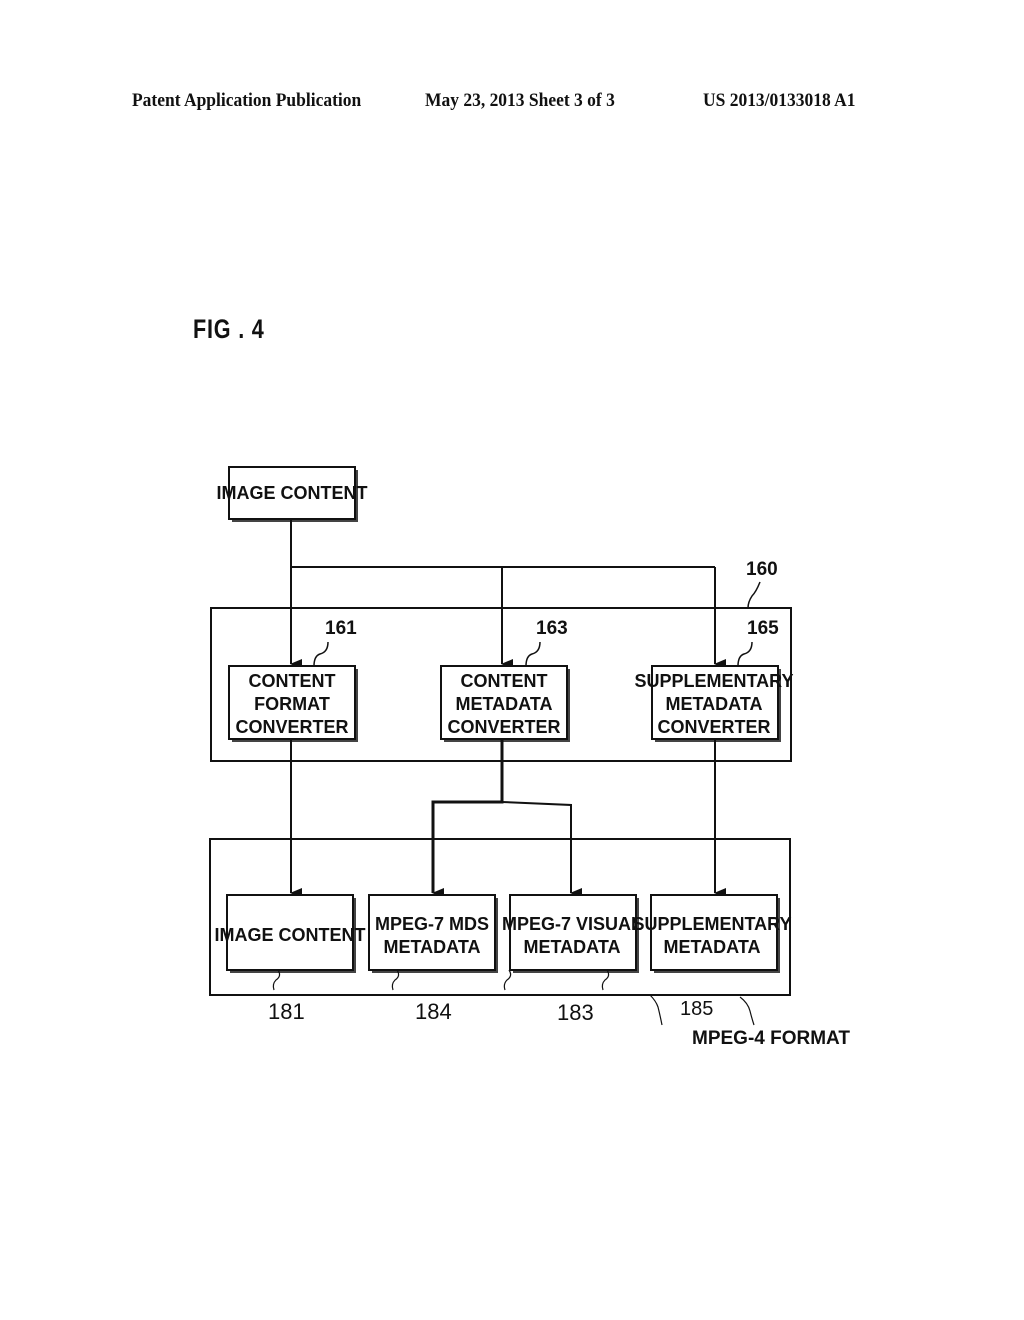  What do you see at coordinates (291, 727) in the screenshot?
I see `block-161-line-3: CONVERTER` at bounding box center [291, 727].